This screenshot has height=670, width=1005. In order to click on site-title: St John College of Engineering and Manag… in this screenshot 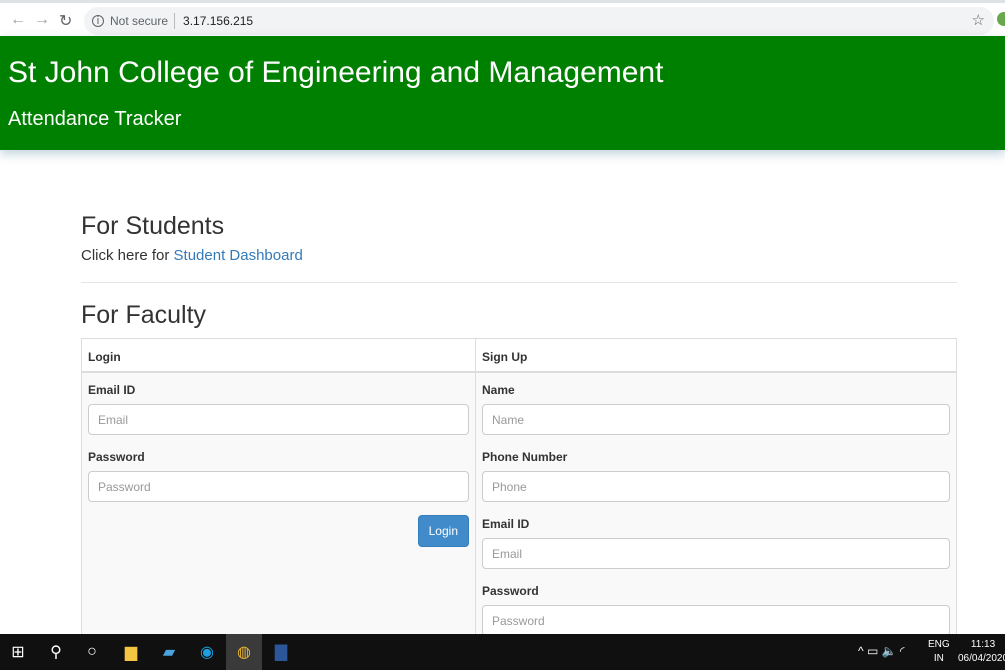, I will do `click(336, 72)`.